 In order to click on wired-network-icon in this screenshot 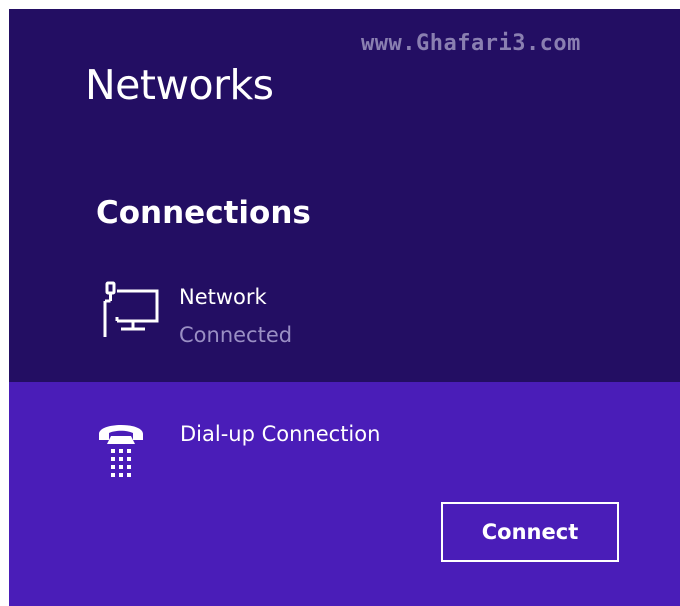, I will do `click(131, 309)`.